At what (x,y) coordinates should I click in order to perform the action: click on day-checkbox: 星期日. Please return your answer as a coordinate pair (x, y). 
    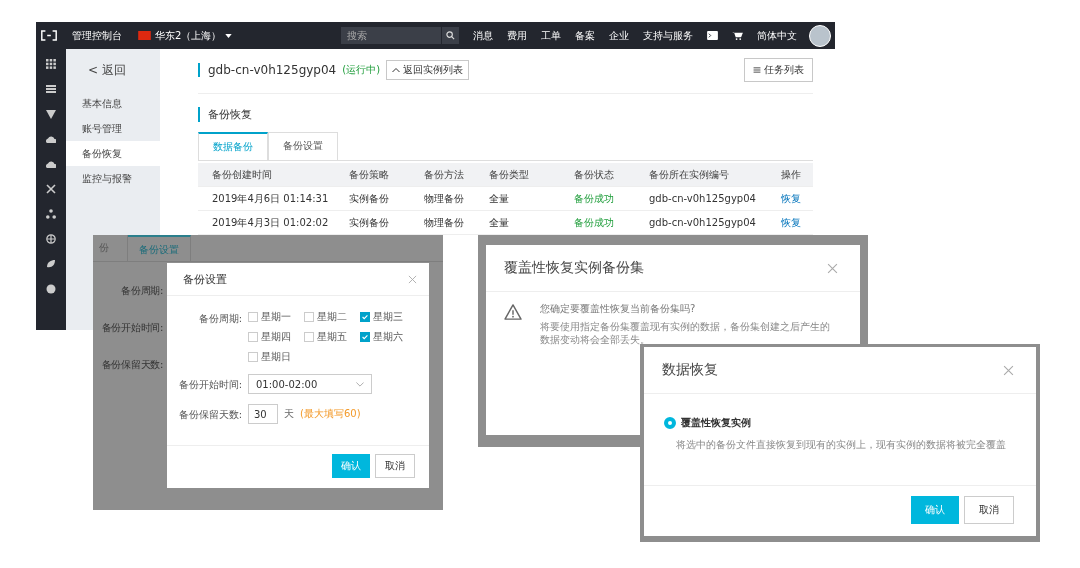
    Looking at the image, I should click on (276, 357).